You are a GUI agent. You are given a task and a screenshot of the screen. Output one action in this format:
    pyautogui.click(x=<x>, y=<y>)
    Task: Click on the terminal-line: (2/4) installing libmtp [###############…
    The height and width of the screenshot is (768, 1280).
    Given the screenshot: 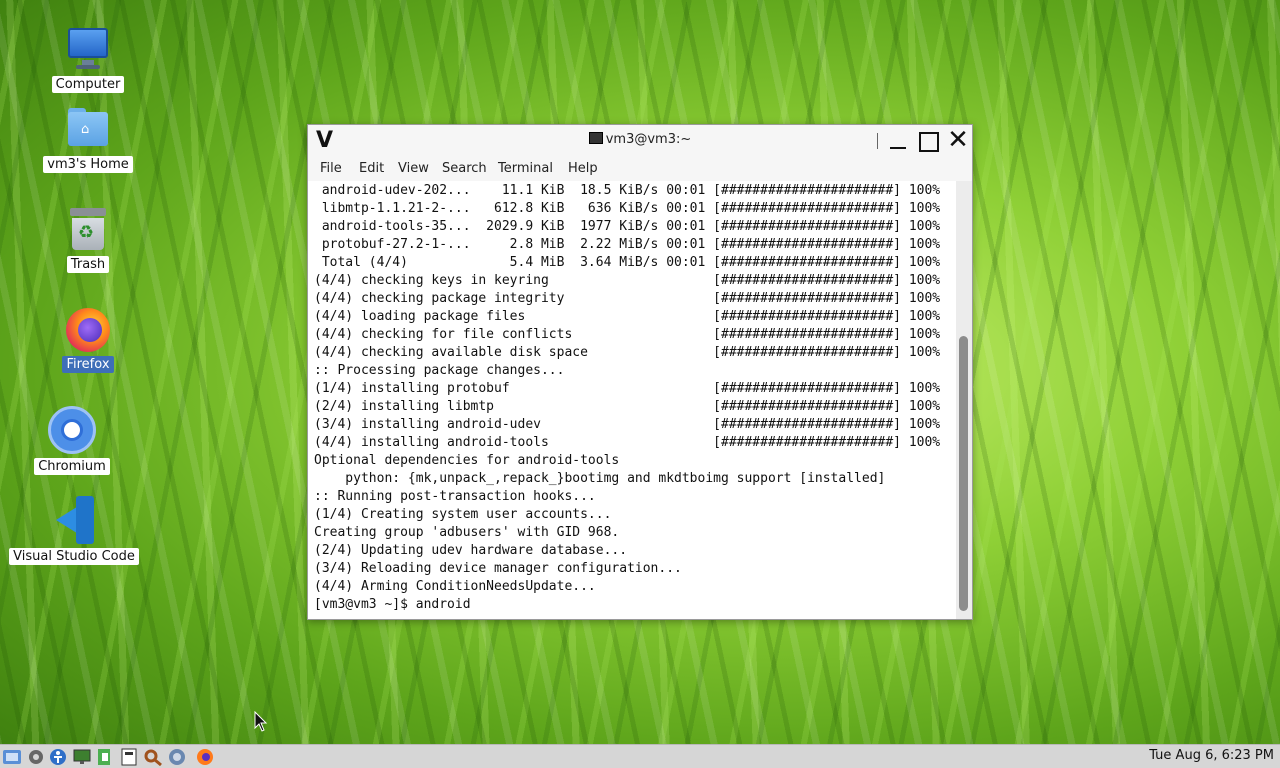 What is the action you would take?
    pyautogui.click(x=627, y=406)
    